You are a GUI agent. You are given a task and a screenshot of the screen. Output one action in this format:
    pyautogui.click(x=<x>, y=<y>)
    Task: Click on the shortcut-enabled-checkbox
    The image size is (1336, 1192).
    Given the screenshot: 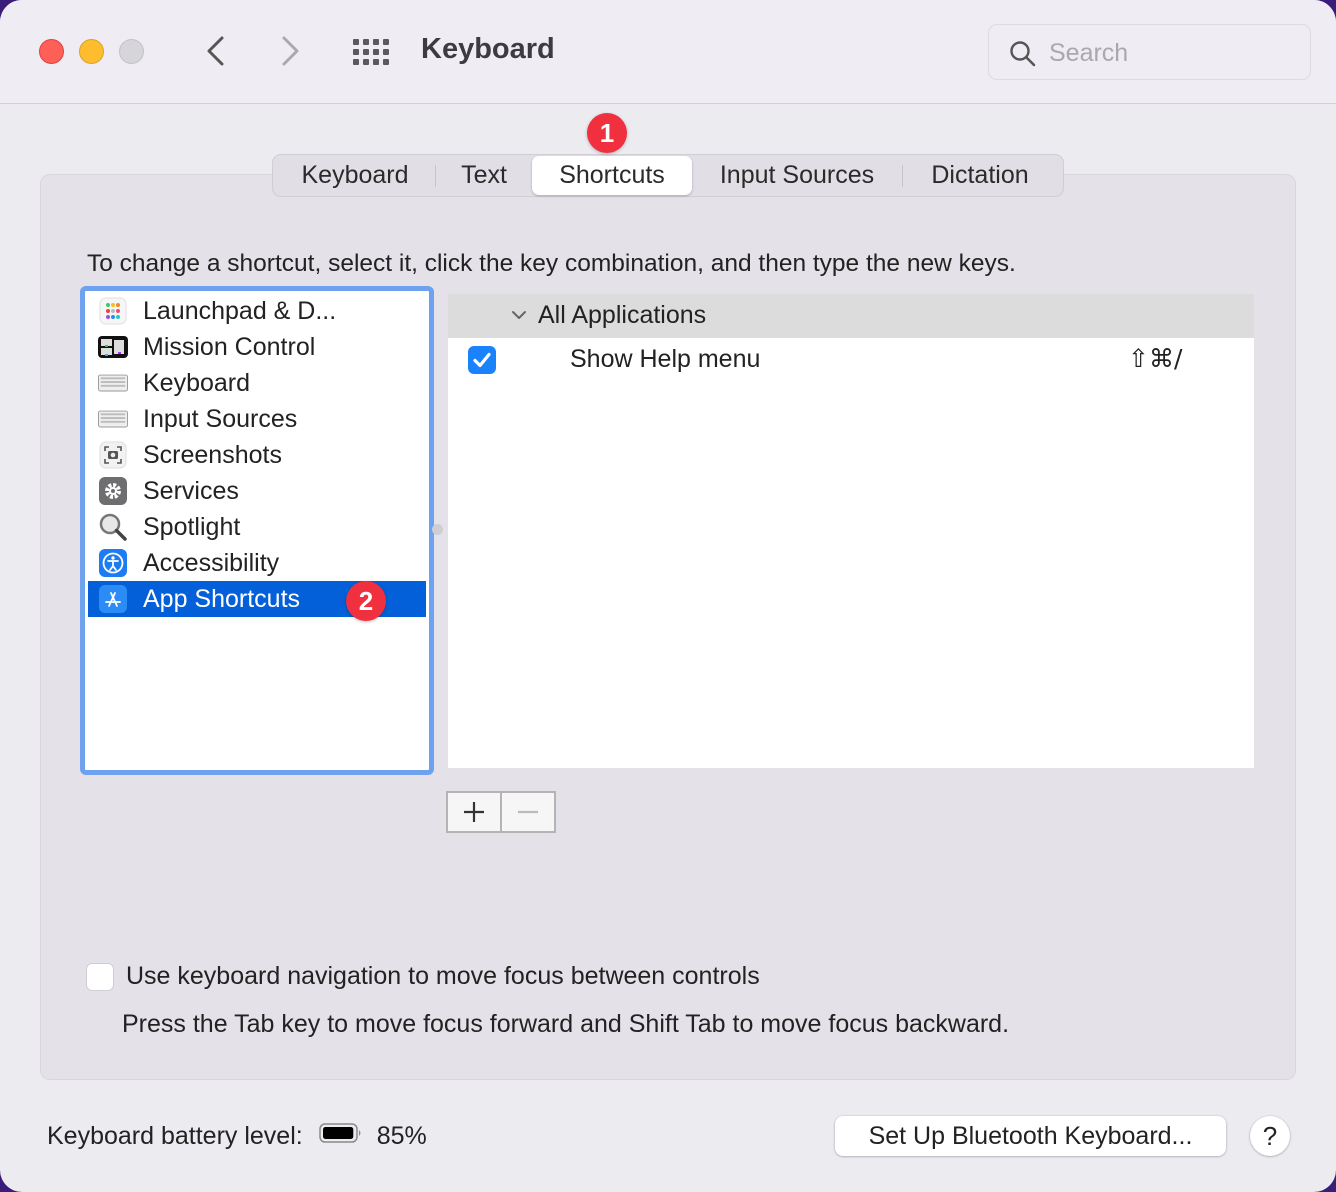 What is the action you would take?
    pyautogui.click(x=482, y=360)
    